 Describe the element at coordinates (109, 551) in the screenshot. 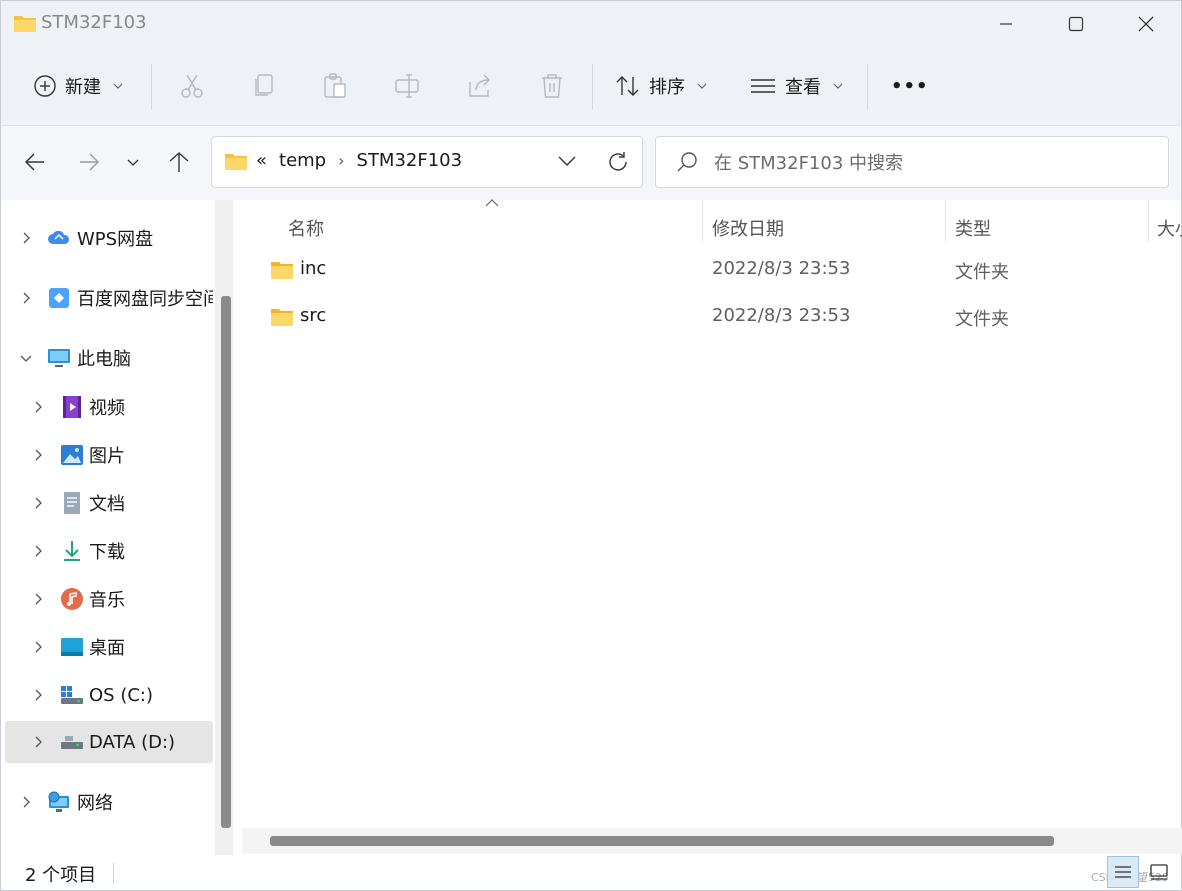

I see `sidebar-item-downloads: 下载` at that location.